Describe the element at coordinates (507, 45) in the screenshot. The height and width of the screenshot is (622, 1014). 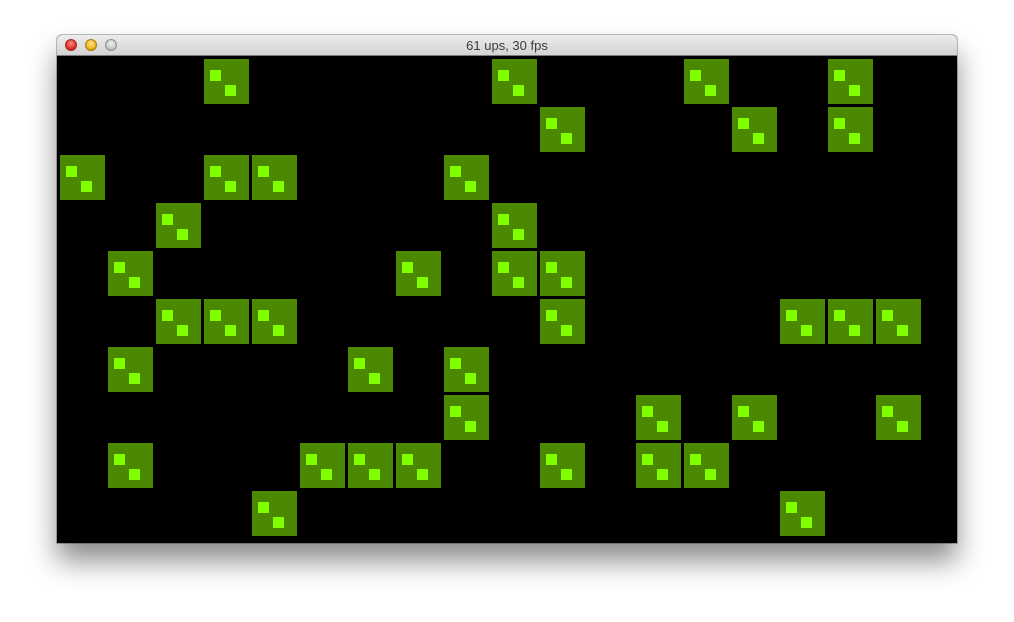
I see `title-bar: 61 ups, 30 fps` at that location.